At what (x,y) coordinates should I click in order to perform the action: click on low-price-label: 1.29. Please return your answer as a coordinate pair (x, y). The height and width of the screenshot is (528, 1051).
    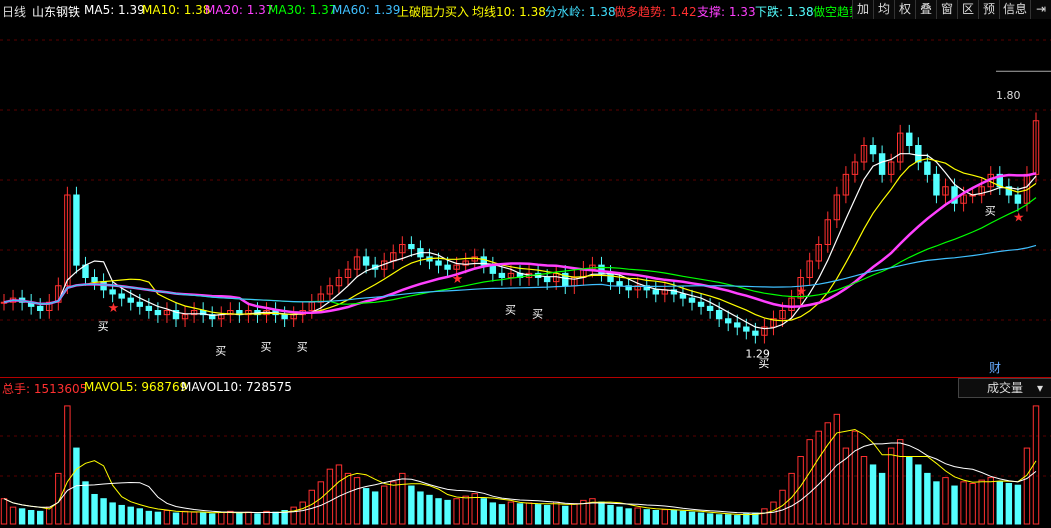
    Looking at the image, I should click on (757, 353).